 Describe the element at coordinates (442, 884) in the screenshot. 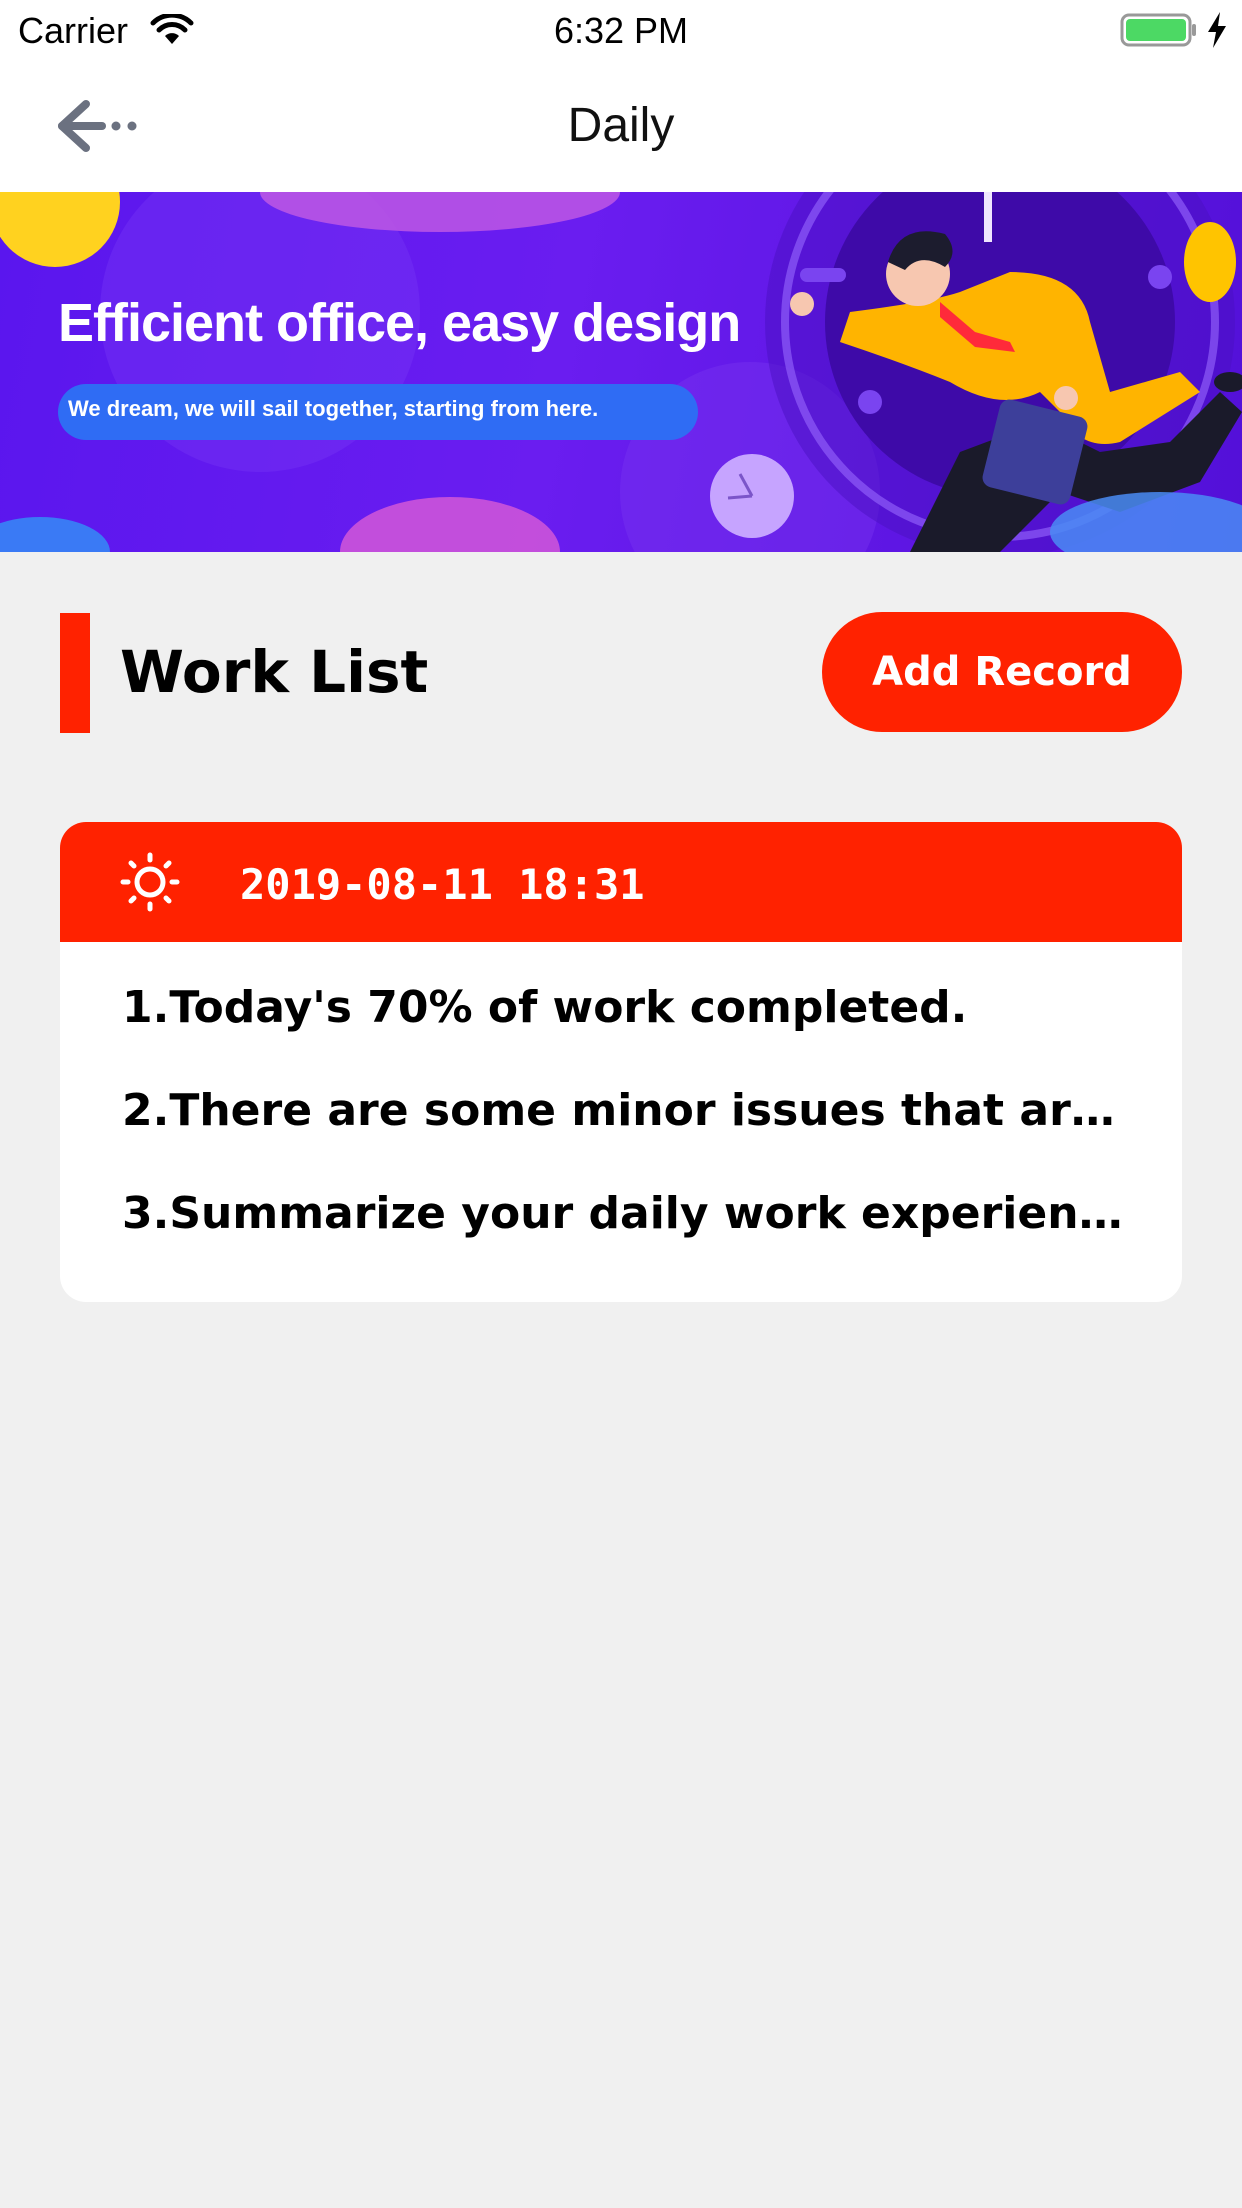

I see `record-date: 2019-08-11 18:31` at that location.